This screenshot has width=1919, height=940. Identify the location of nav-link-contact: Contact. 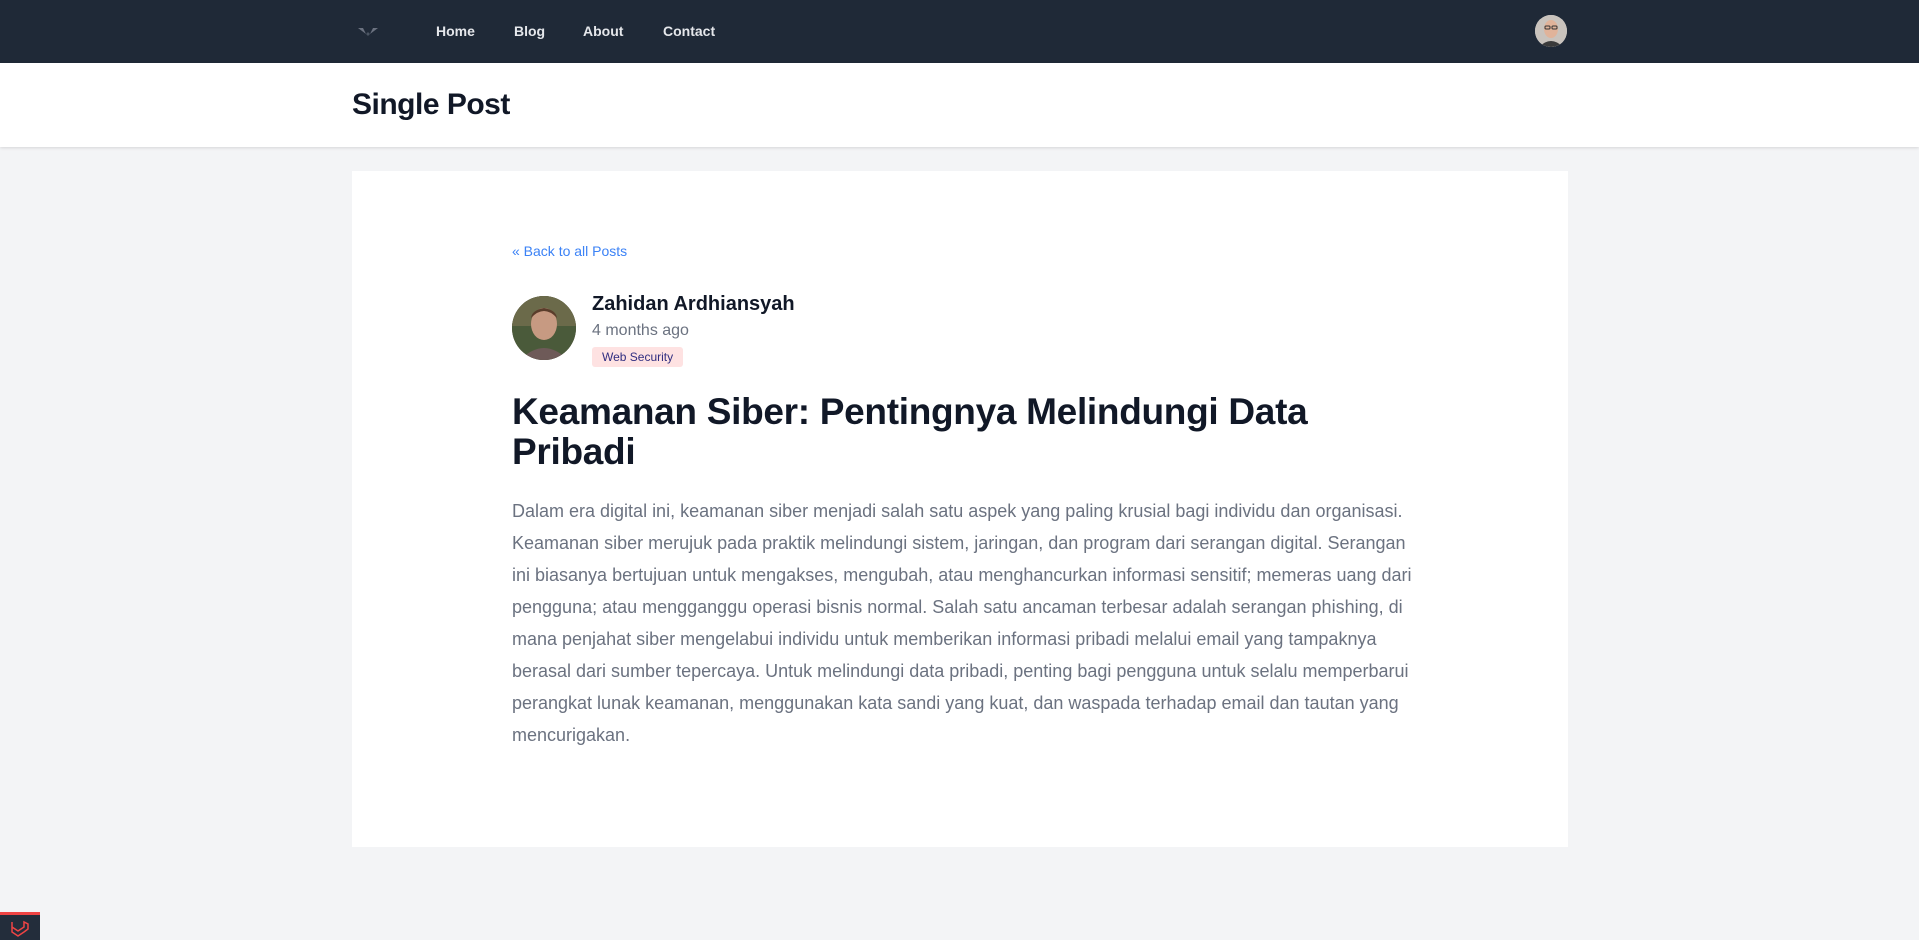
(689, 31).